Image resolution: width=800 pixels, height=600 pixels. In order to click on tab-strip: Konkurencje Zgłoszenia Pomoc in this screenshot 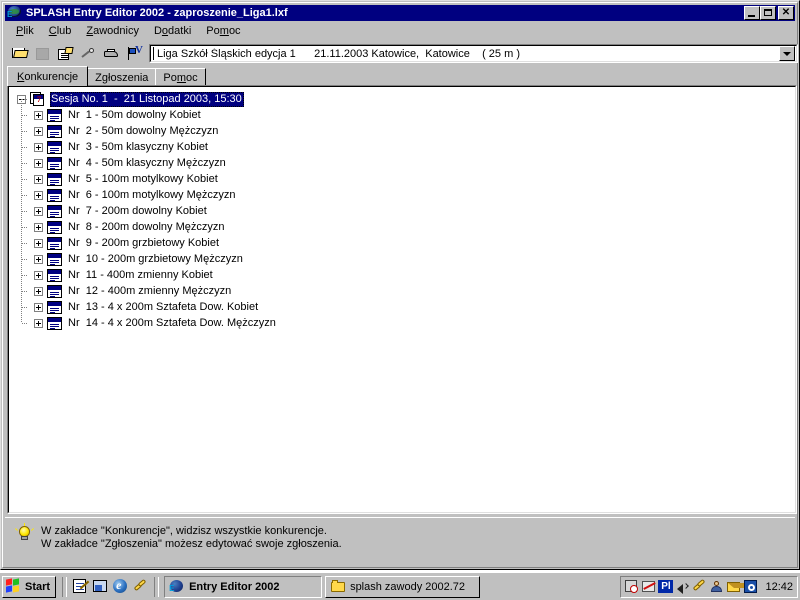, I will do `click(400, 76)`.